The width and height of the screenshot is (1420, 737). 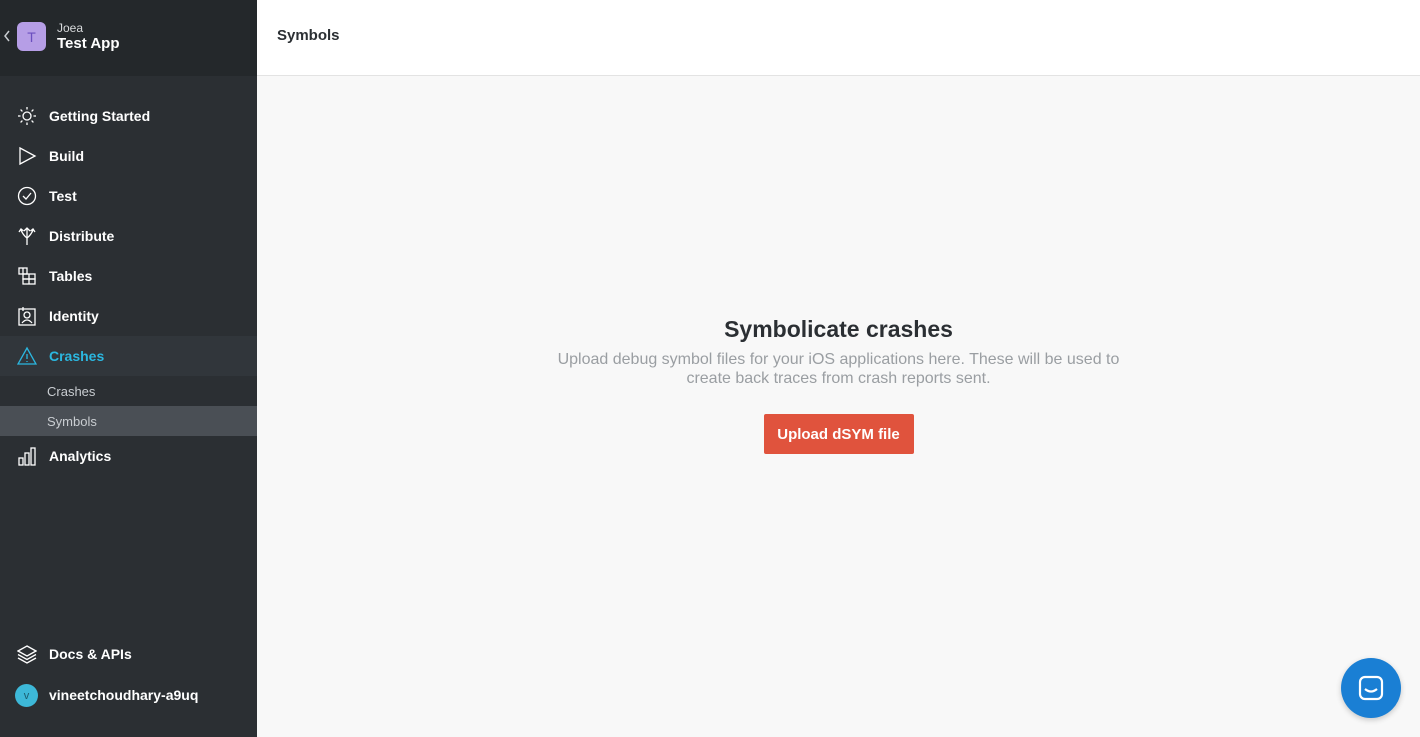 I want to click on nav-item-tables: Tables, so click(x=128, y=276).